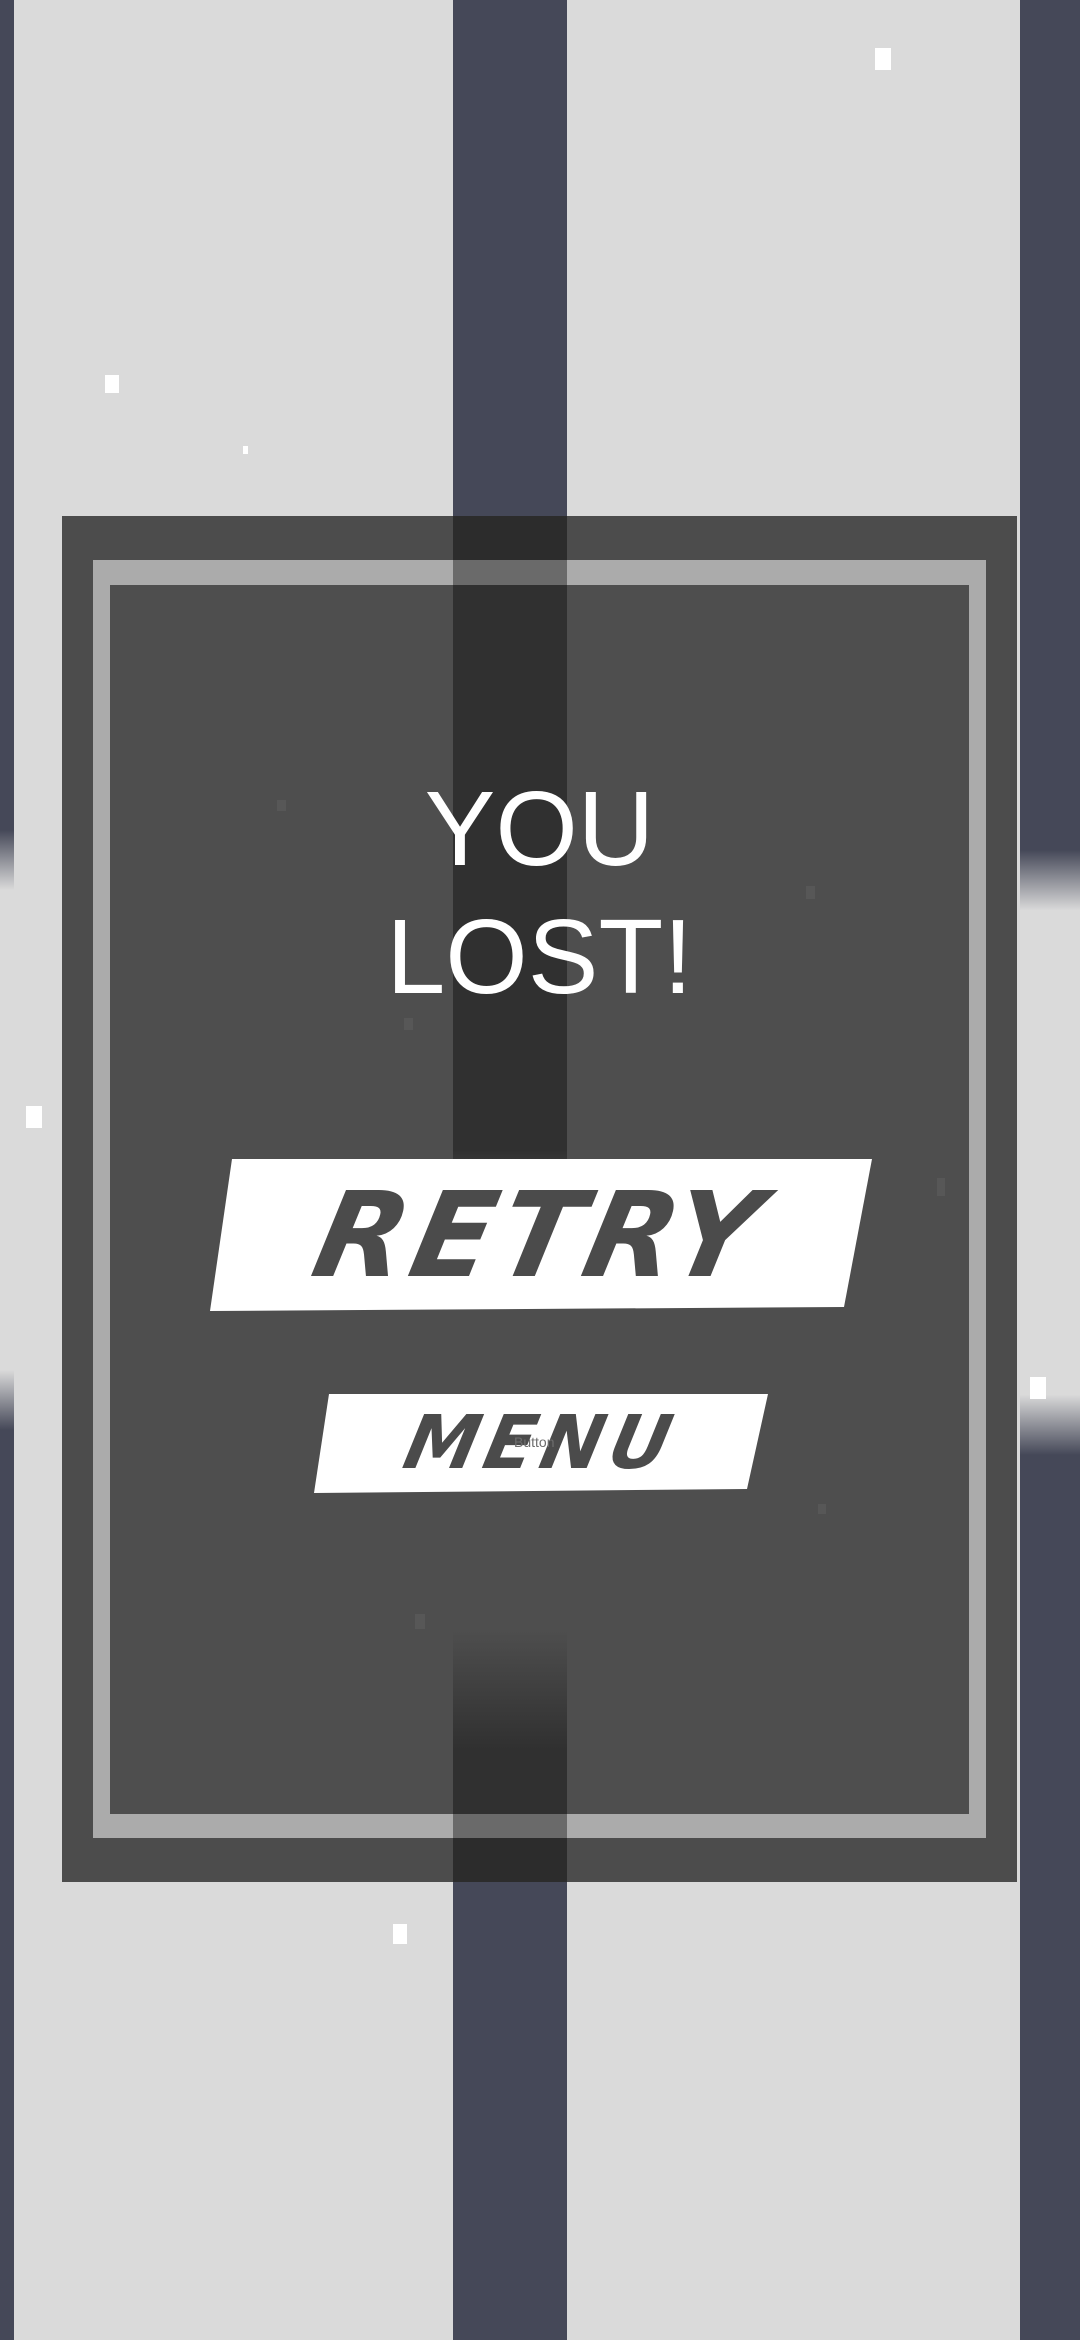 This screenshot has width=1080, height=2340. I want to click on menu-button-caption: Button, so click(534, 1442).